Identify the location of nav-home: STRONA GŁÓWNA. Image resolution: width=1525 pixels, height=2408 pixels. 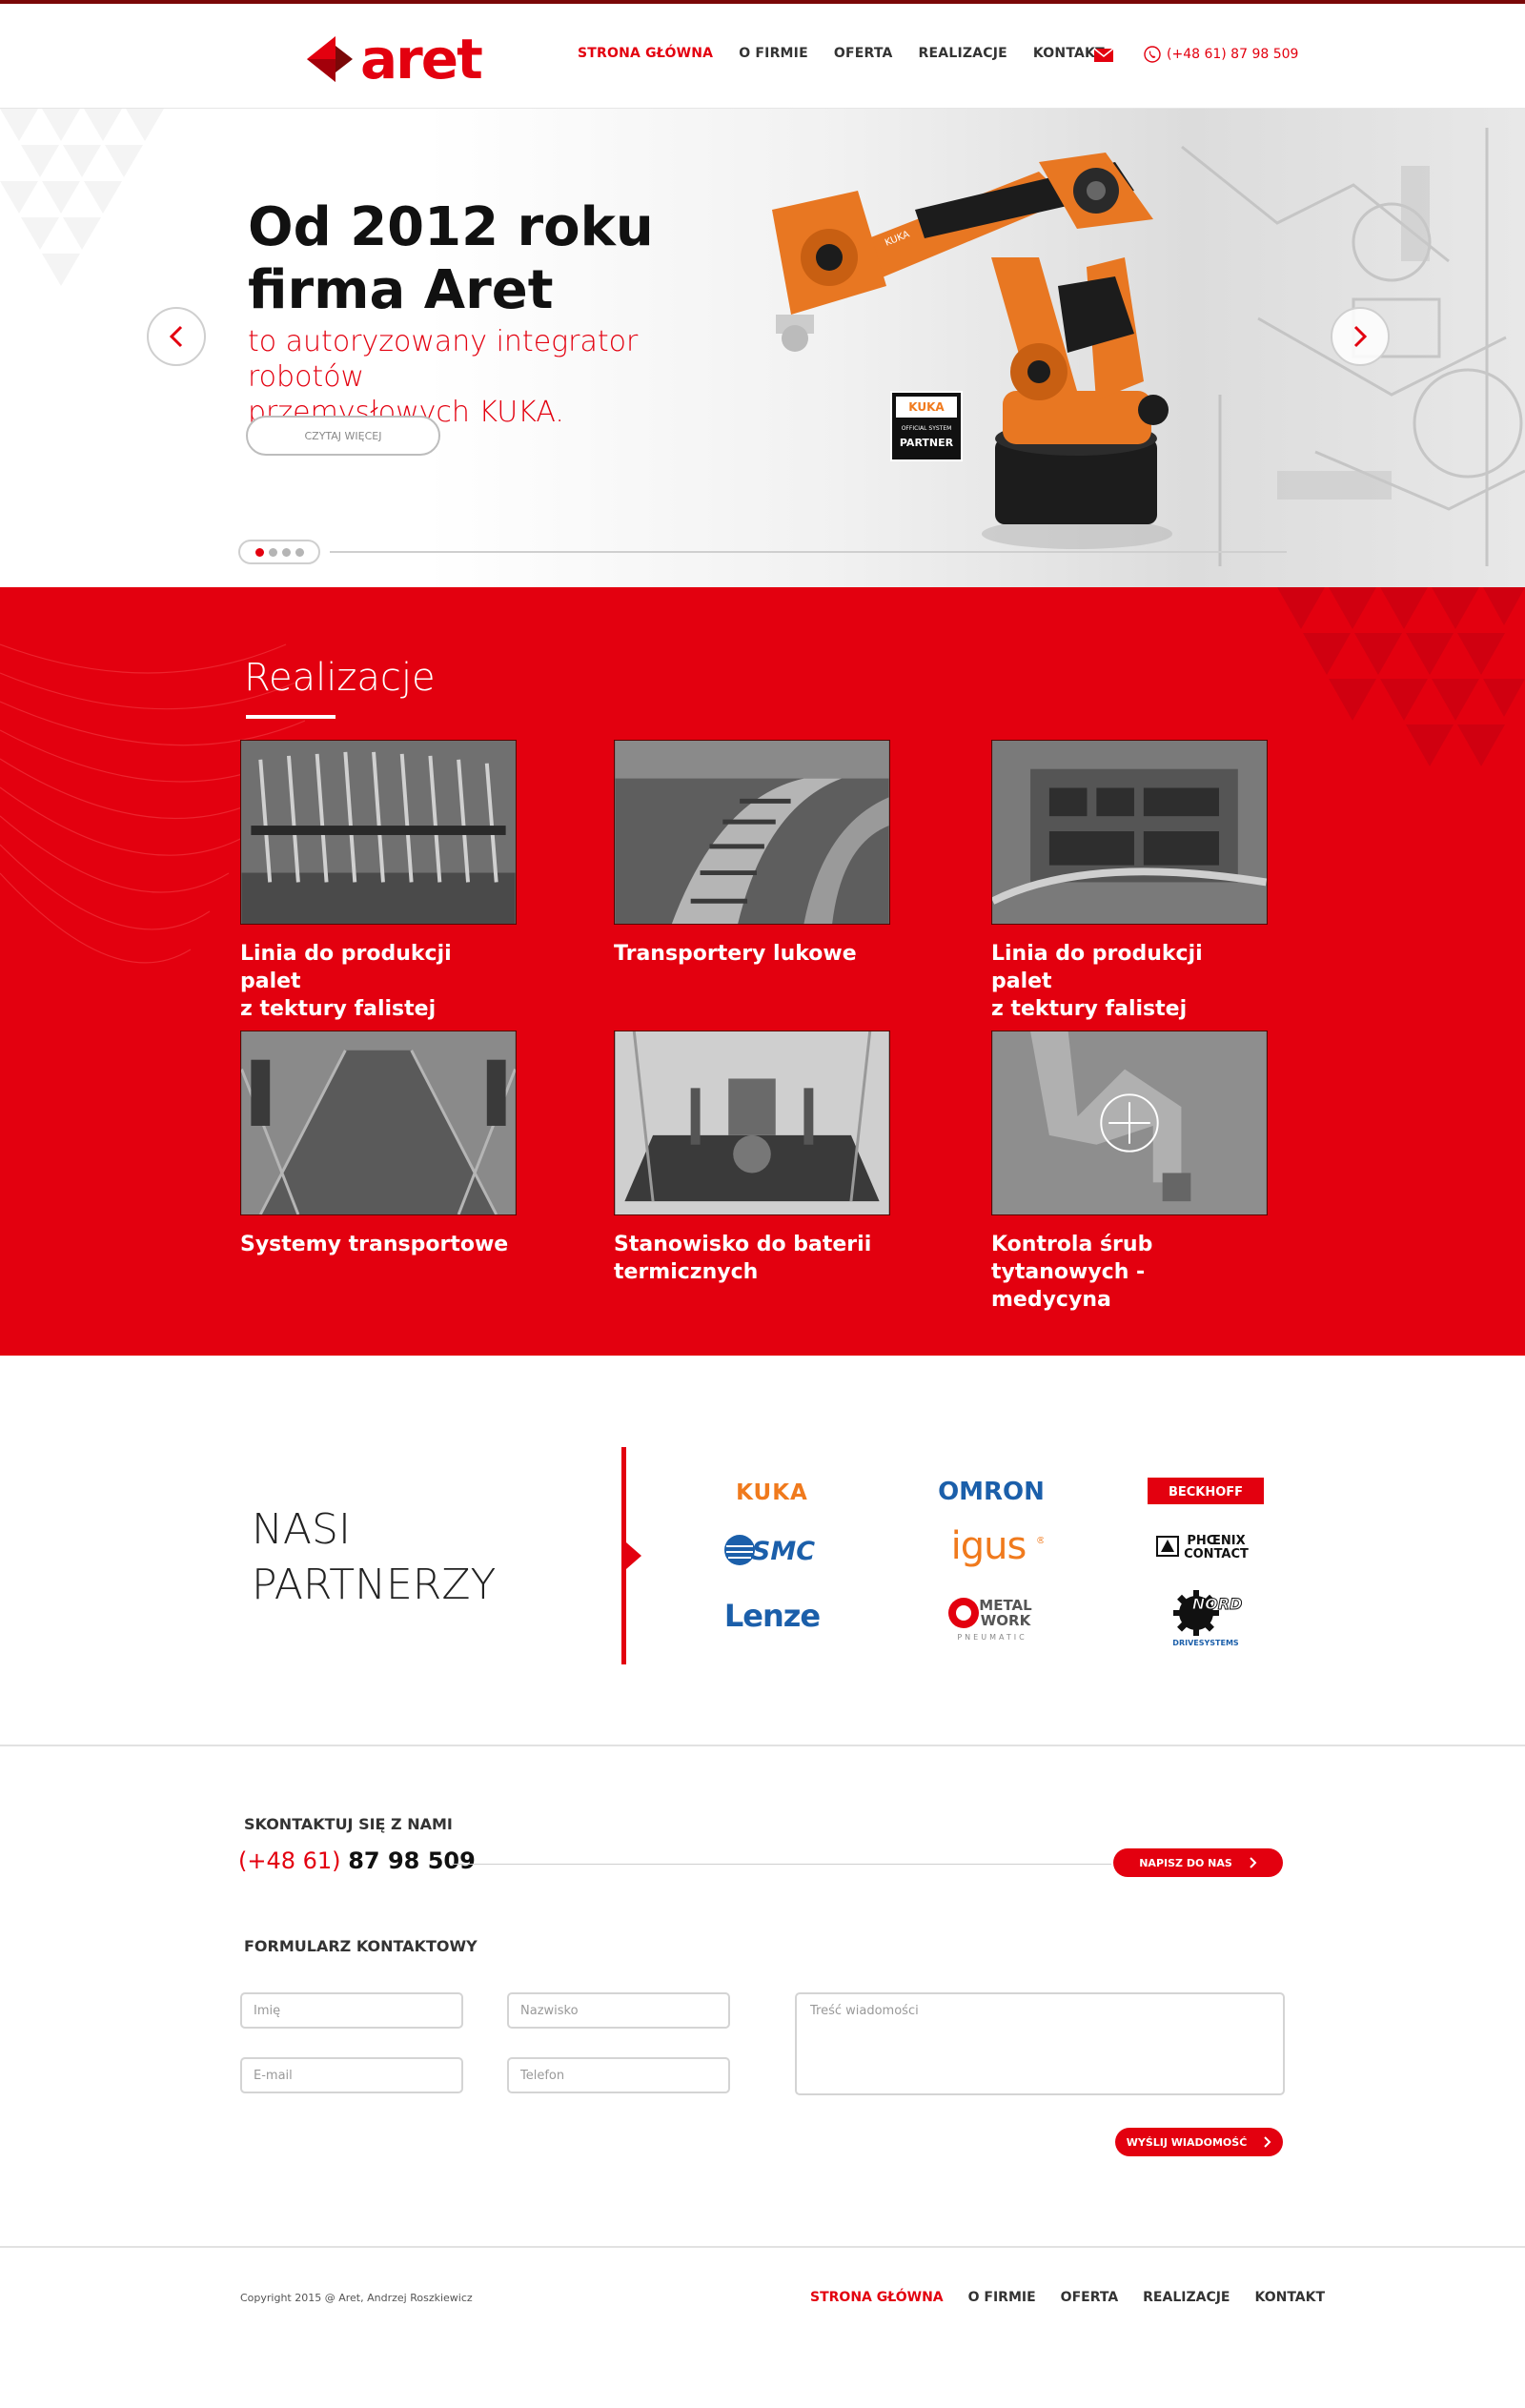
(645, 53).